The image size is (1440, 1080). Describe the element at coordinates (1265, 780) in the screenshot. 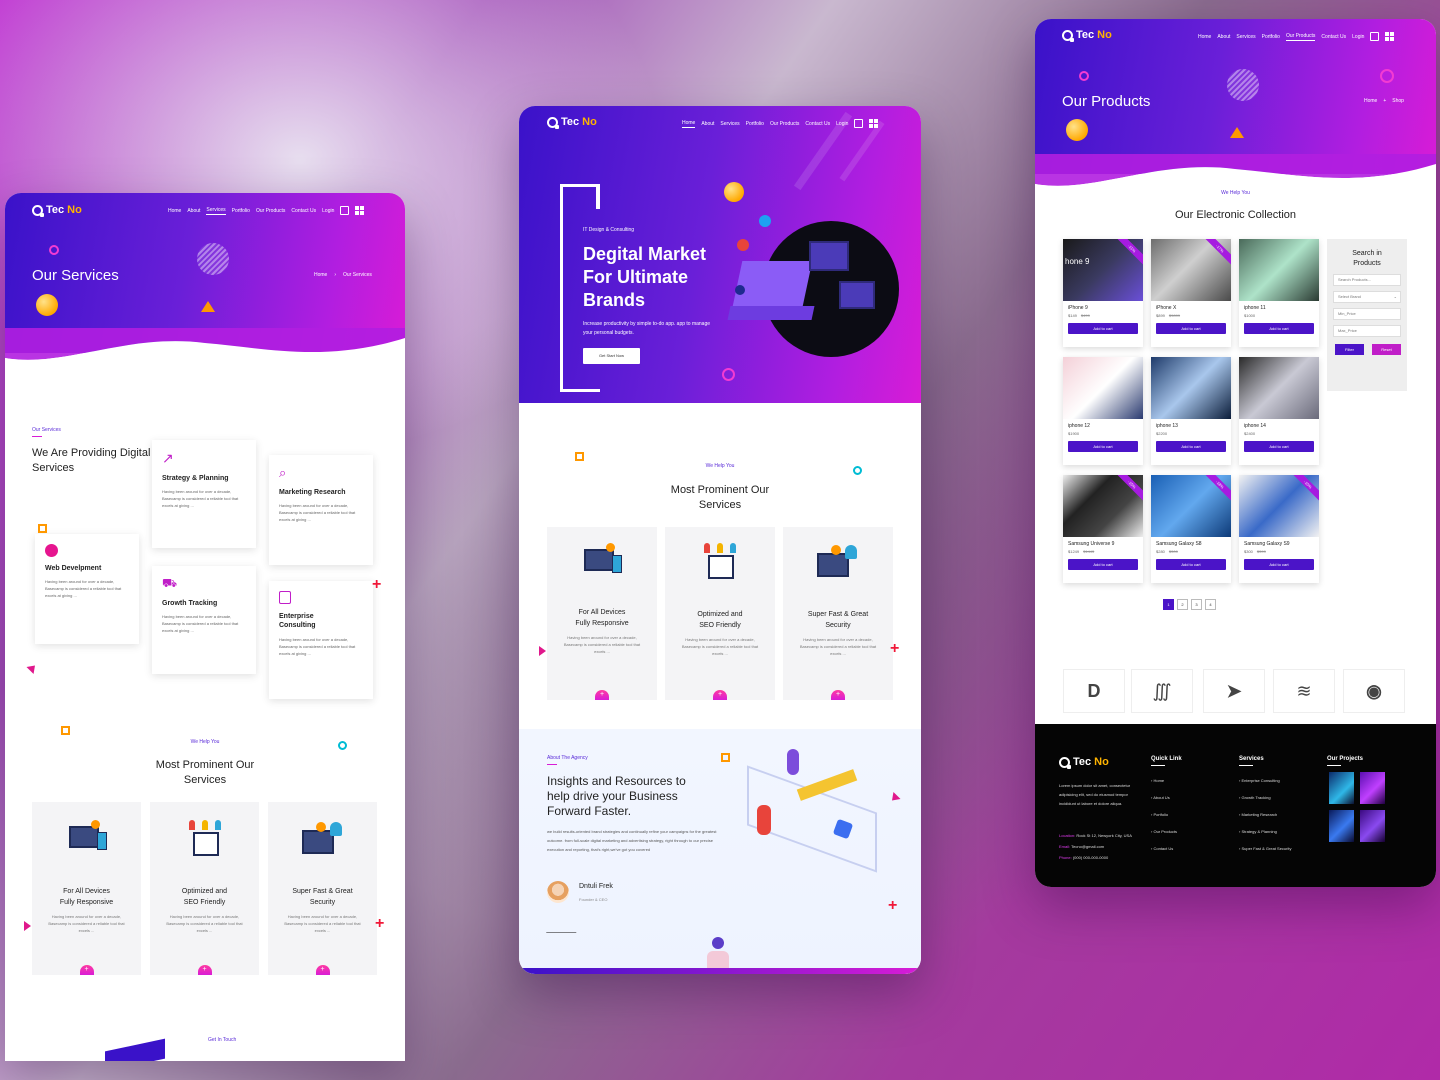

I see `footer-link: › Enterprise Consulting` at that location.